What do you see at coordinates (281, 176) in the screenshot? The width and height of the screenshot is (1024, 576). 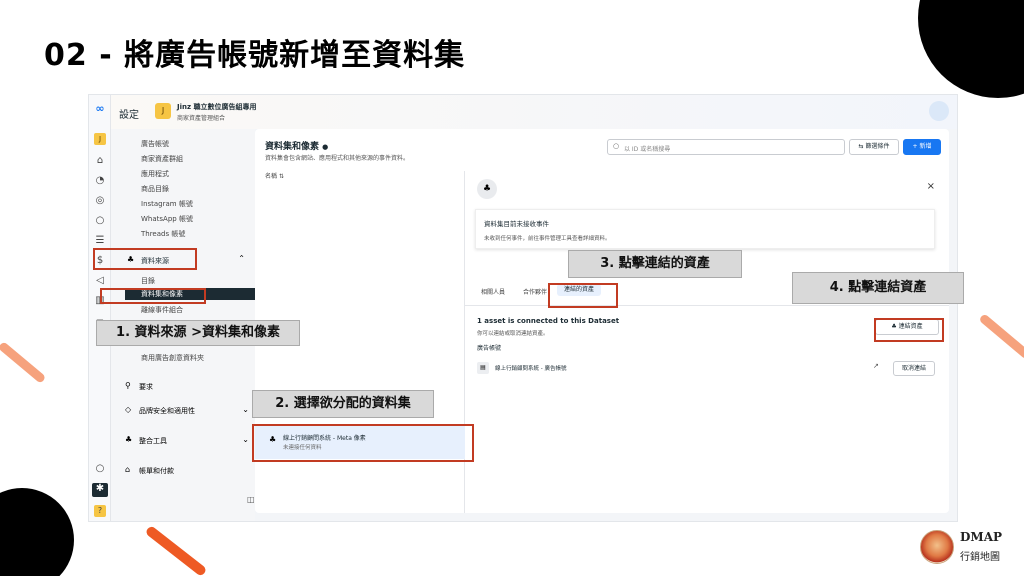 I see `sort-icon: ⇅` at bounding box center [281, 176].